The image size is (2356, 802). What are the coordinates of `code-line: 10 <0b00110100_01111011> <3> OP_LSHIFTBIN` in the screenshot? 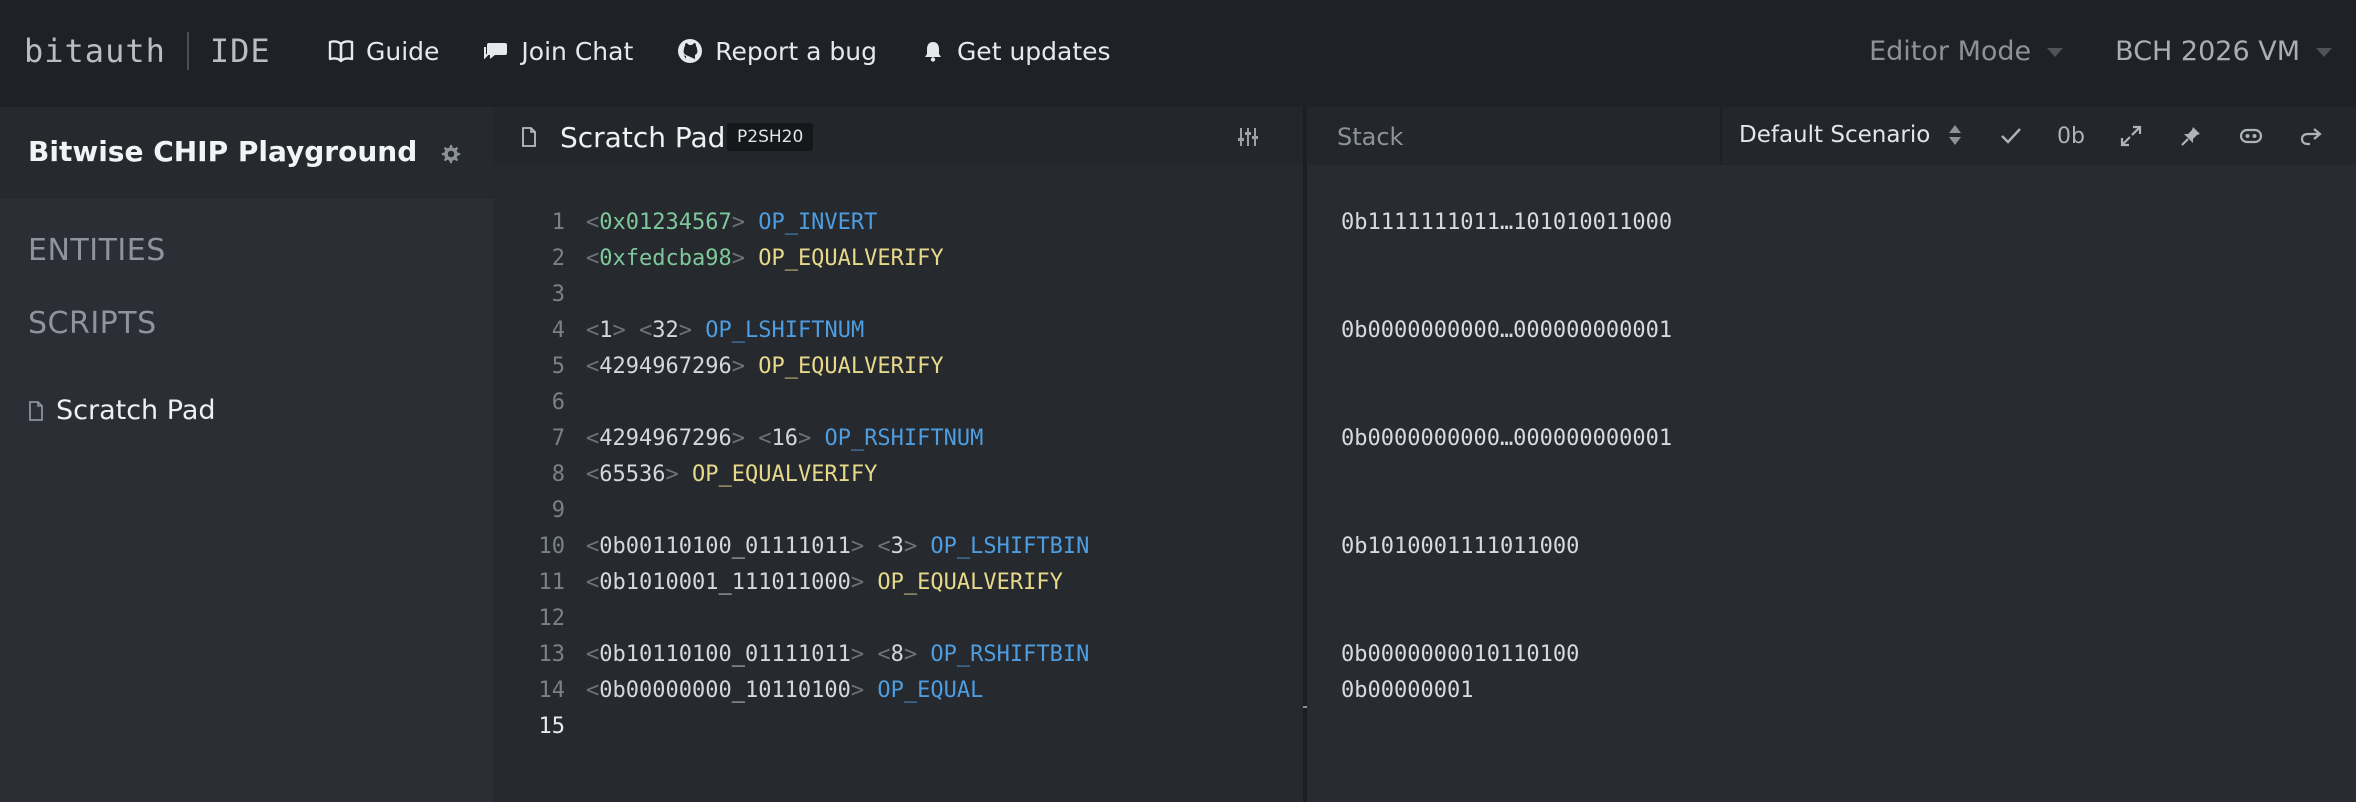 It's located at (898, 547).